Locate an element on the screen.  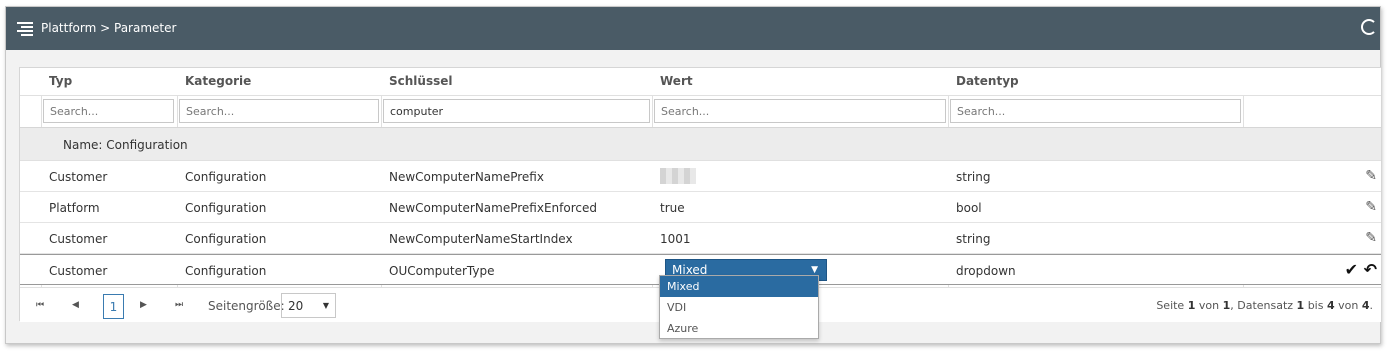
cell-schluessel: OUComputerType is located at coordinates (442, 271).